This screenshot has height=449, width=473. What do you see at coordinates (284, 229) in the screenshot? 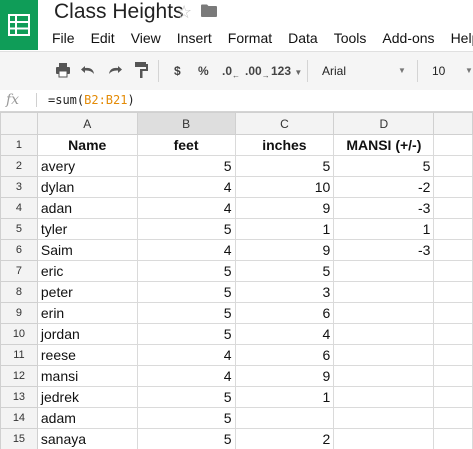
I see `cell-c: 1` at bounding box center [284, 229].